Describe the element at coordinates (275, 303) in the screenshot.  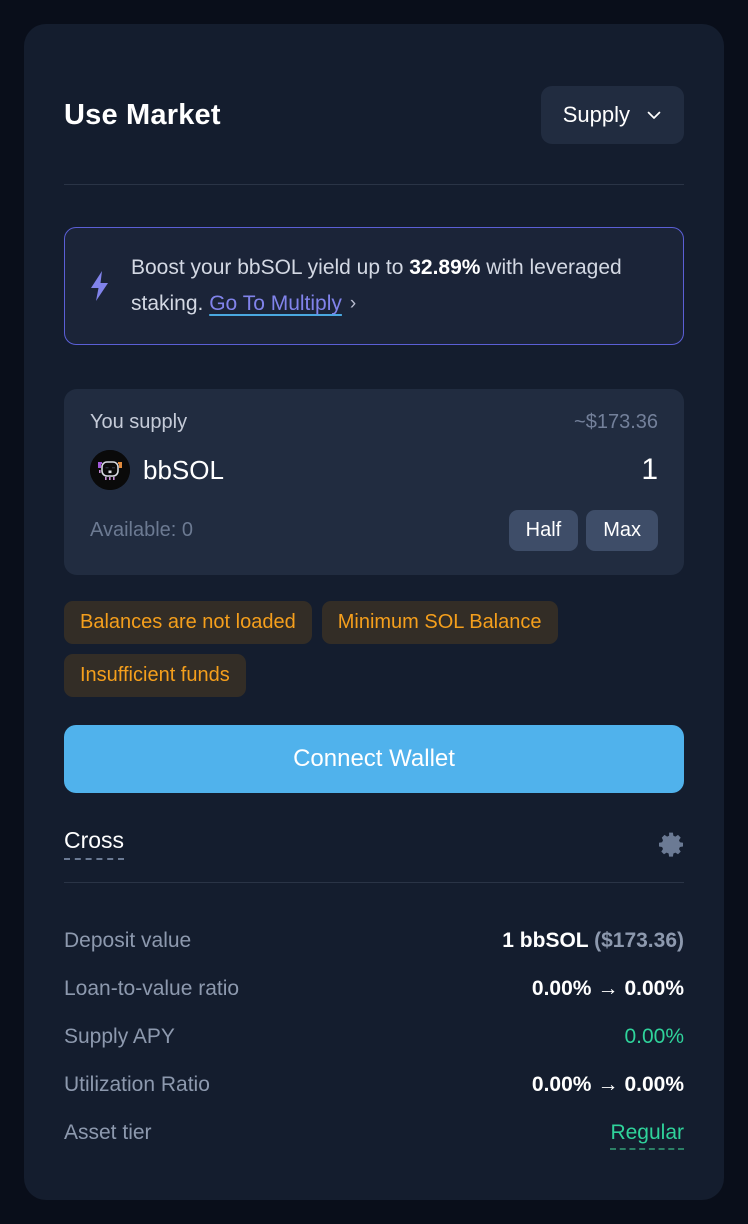
I see `go-to-multiply-link: Go To Multiply` at that location.